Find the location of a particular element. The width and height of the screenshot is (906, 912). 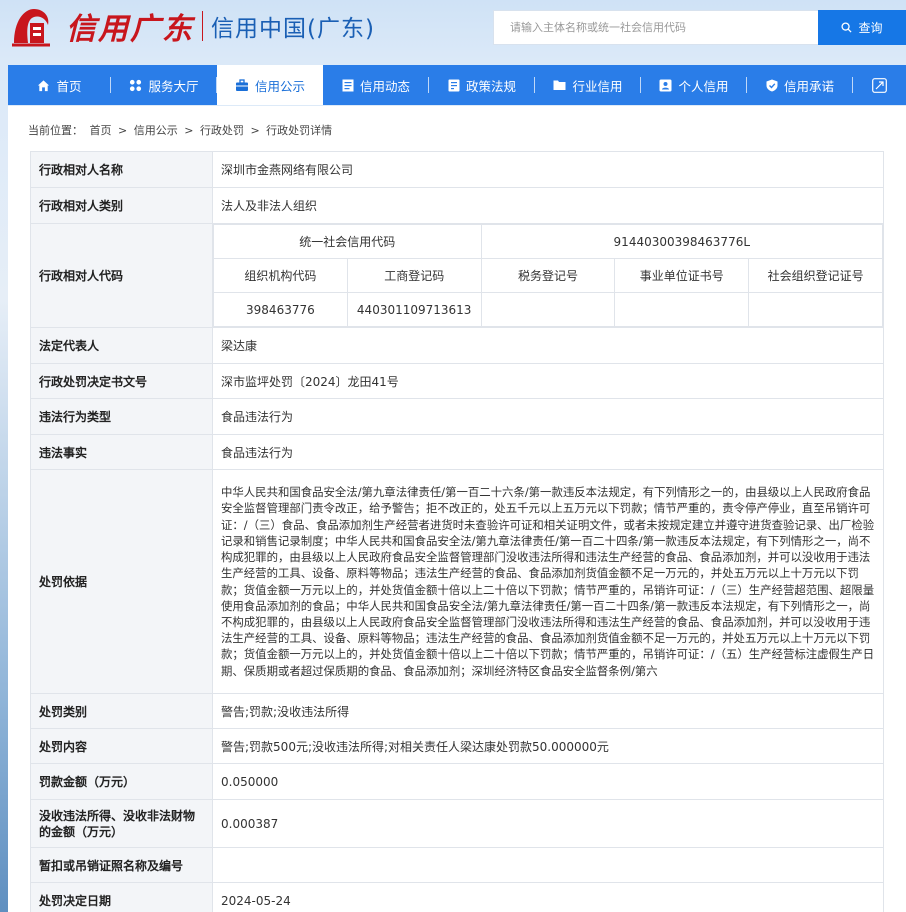

table-row: 没收违法所得、没收非法财物的金额（万元） 0.000387 is located at coordinates (457, 823).